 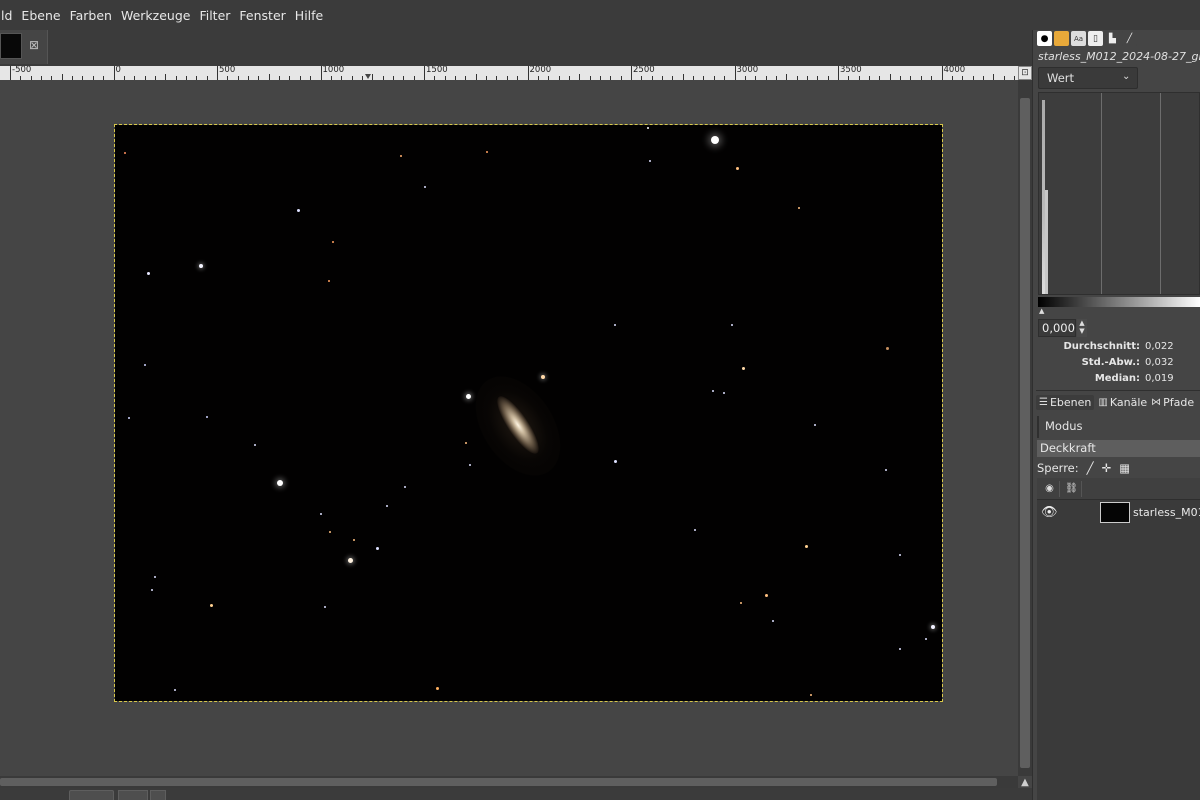 What do you see at coordinates (1044, 38) in the screenshot?
I see `brush-tab-icon: ●` at bounding box center [1044, 38].